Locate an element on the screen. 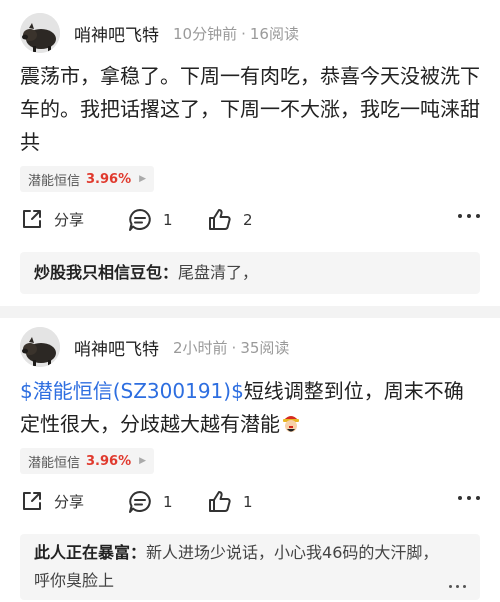 Image resolution: width=500 pixels, height=602 pixels. stock-link: $潜能恒信(SZ300191)$ is located at coordinates (132, 391).